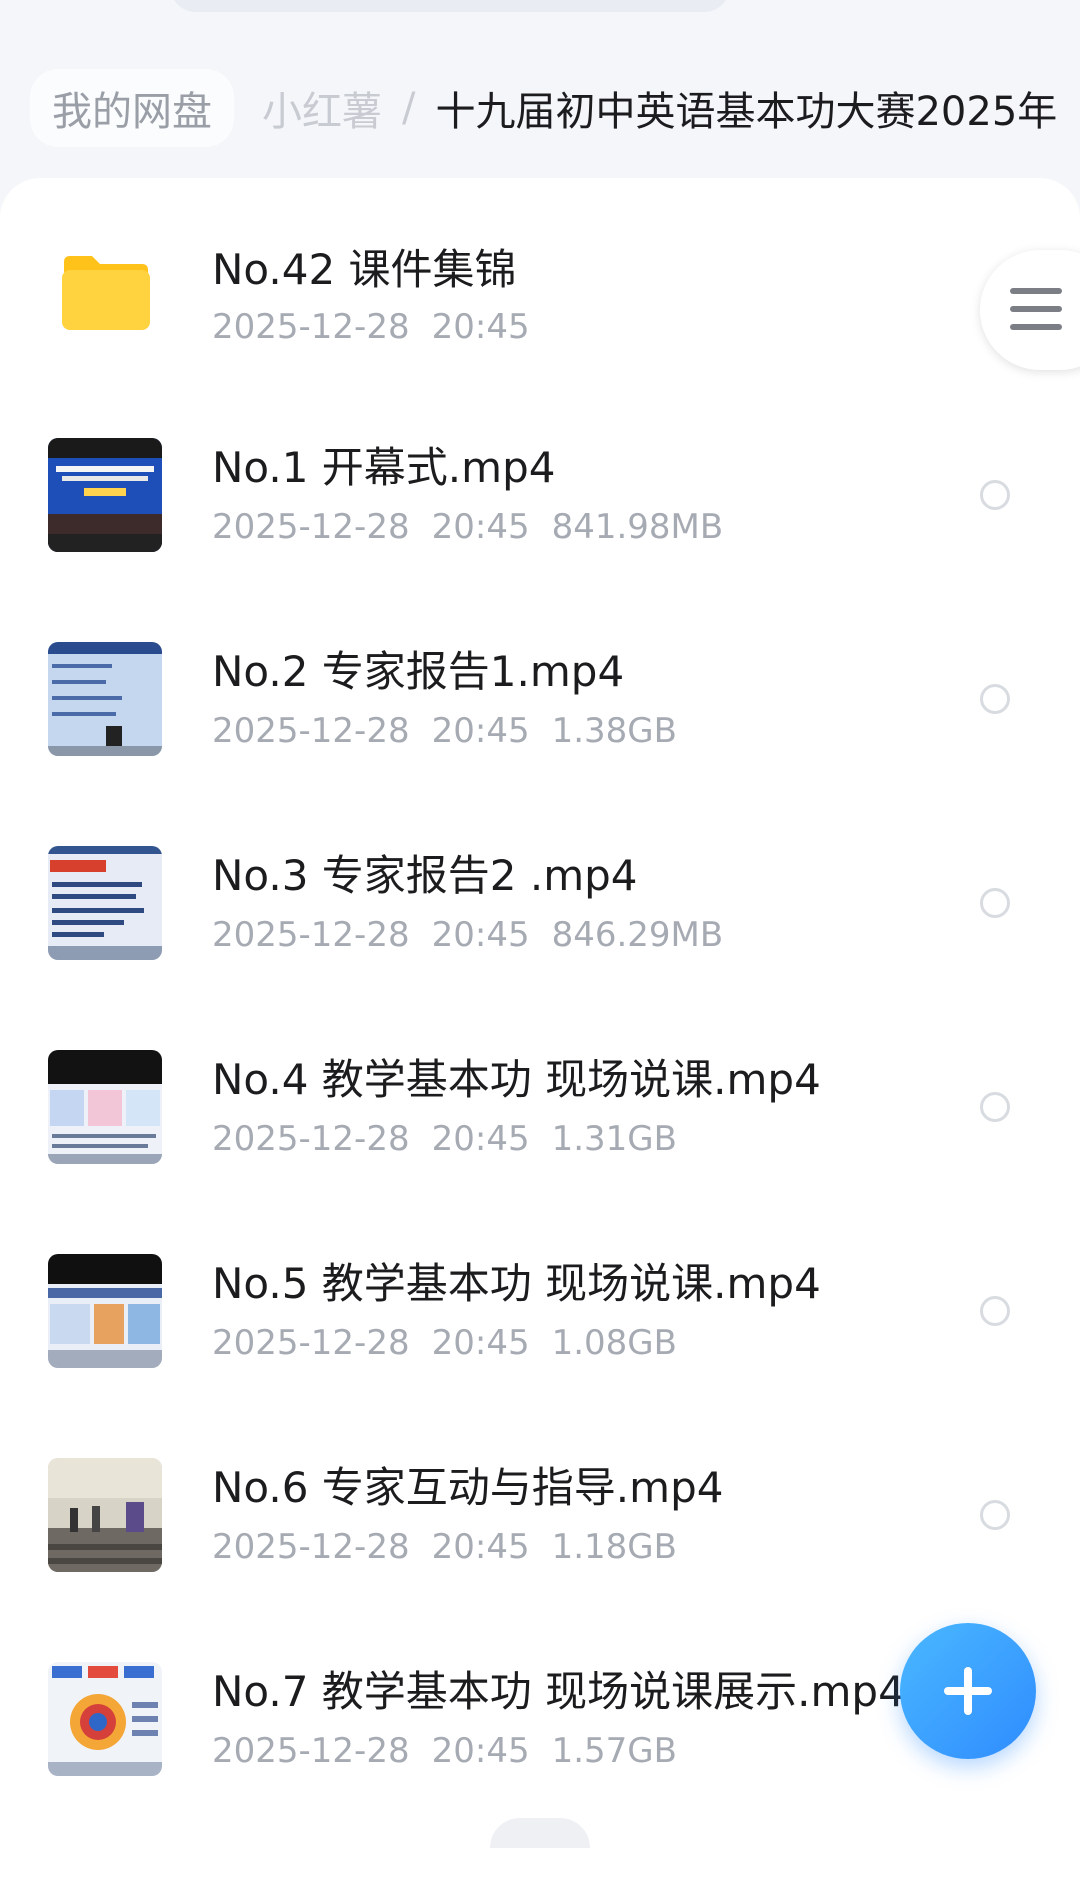 The height and width of the screenshot is (1878, 1080). I want to click on file-name: No.3 专家报告2 .mp4, so click(425, 875).